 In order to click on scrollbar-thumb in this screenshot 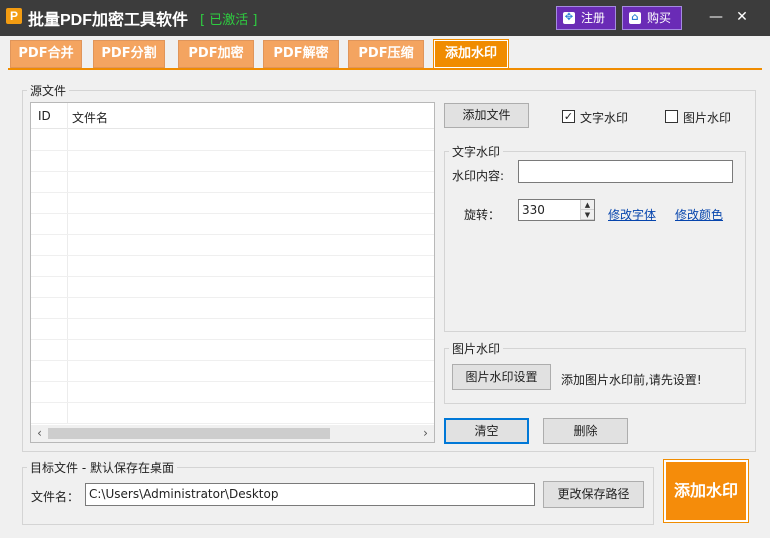, I will do `click(189, 433)`.